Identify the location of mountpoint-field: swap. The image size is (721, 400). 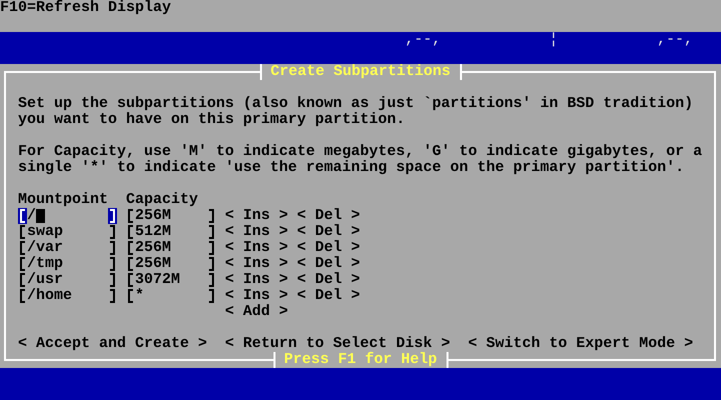
(68, 232).